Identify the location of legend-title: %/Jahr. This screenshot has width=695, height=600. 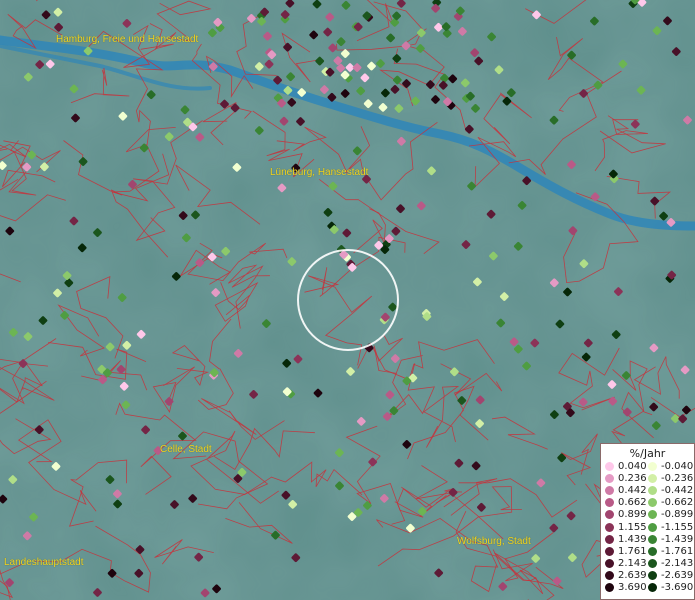
(647, 453).